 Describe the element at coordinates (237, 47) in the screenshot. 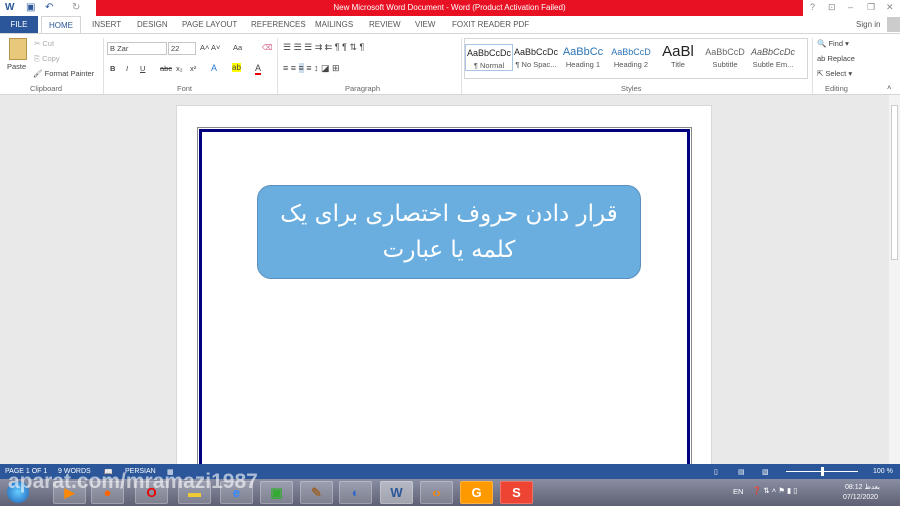

I see `change-case-button: Aa` at that location.